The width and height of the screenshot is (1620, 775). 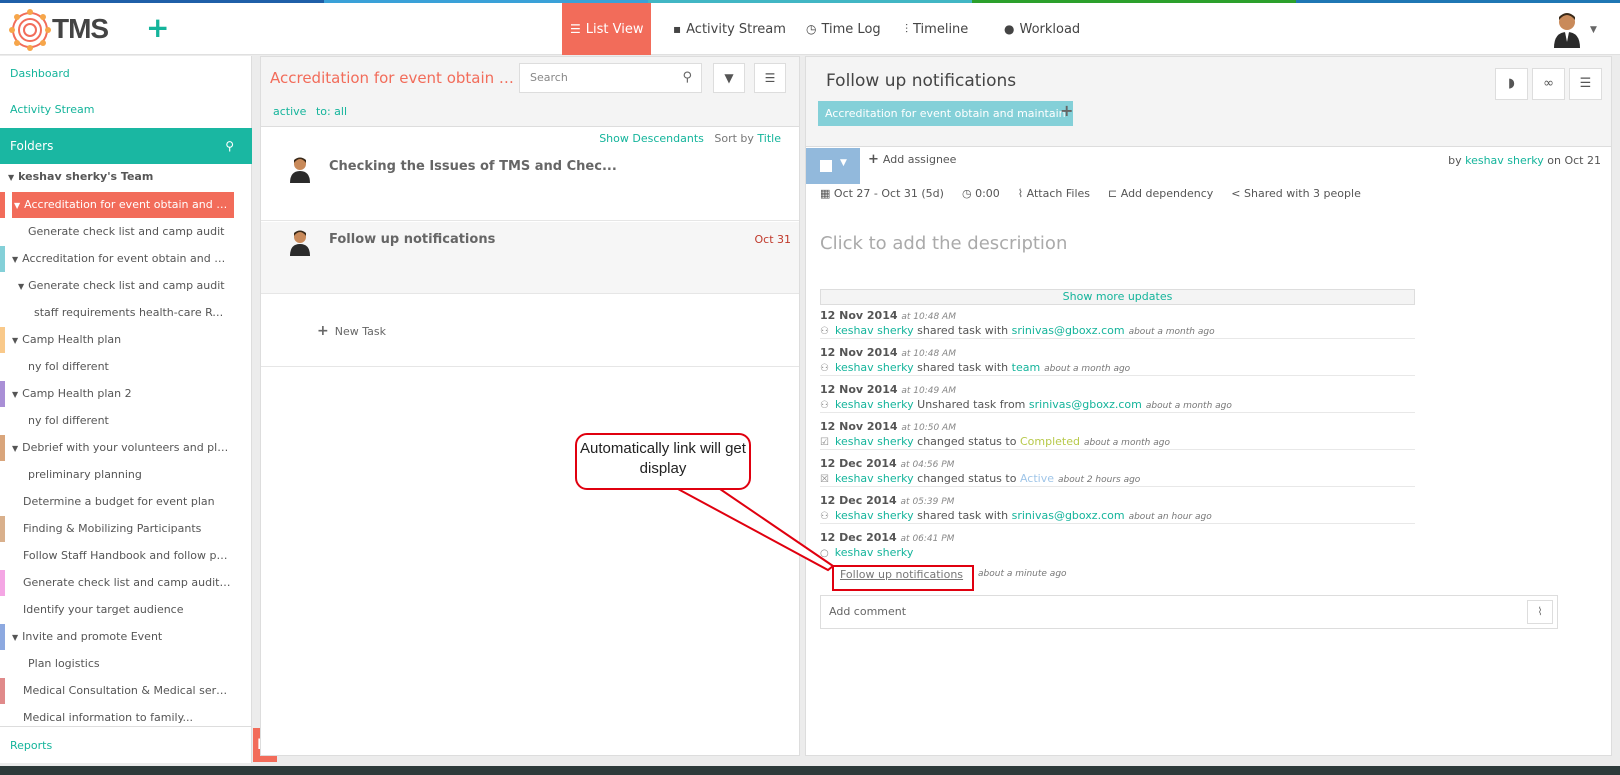 I want to click on update-date-text: 12 Dec 2014, so click(x=858, y=500).